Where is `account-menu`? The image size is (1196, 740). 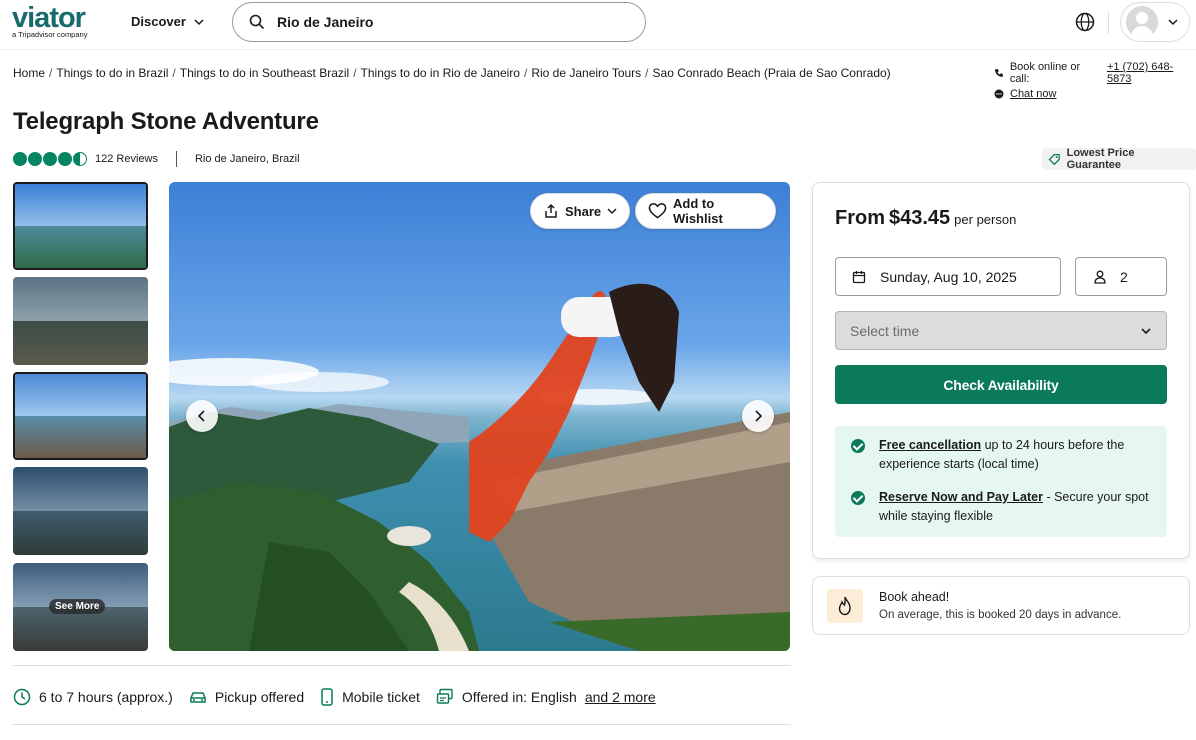 account-menu is located at coordinates (1155, 22).